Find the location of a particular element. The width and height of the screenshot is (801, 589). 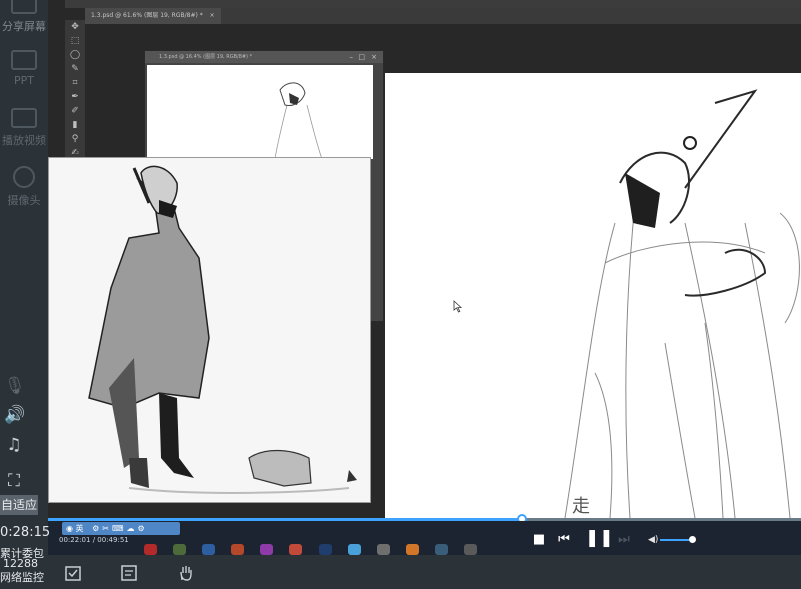

ps-document-tab: 1.3.psd @ 61.6% (图层 19, RGB/8#) * × is located at coordinates (153, 16).